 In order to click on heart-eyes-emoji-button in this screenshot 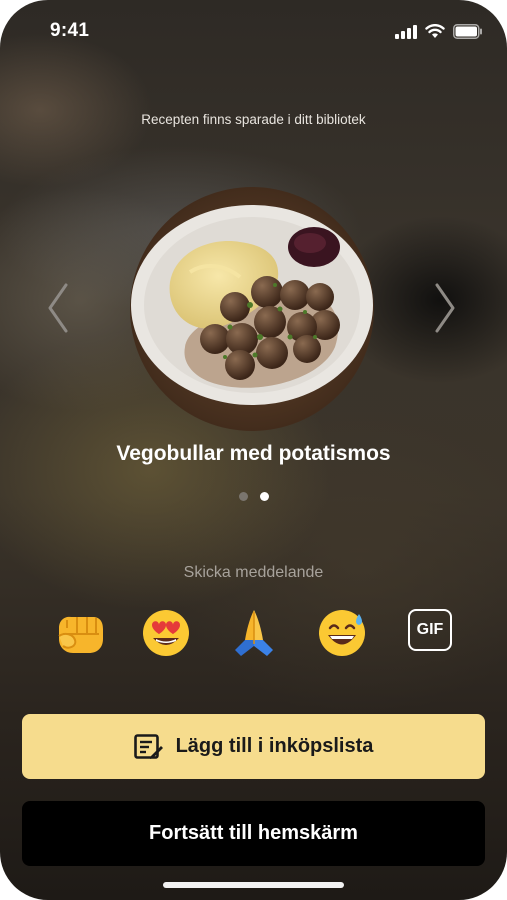, I will do `click(166, 633)`.